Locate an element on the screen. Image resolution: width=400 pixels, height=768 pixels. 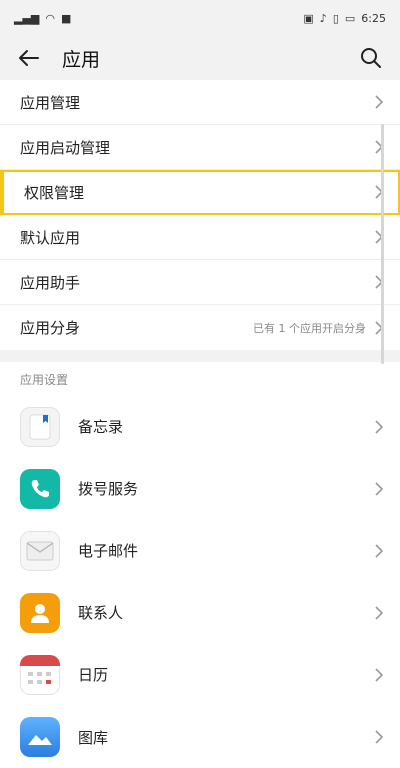
app-row-calendar: 日历 is located at coordinates (200, 675).